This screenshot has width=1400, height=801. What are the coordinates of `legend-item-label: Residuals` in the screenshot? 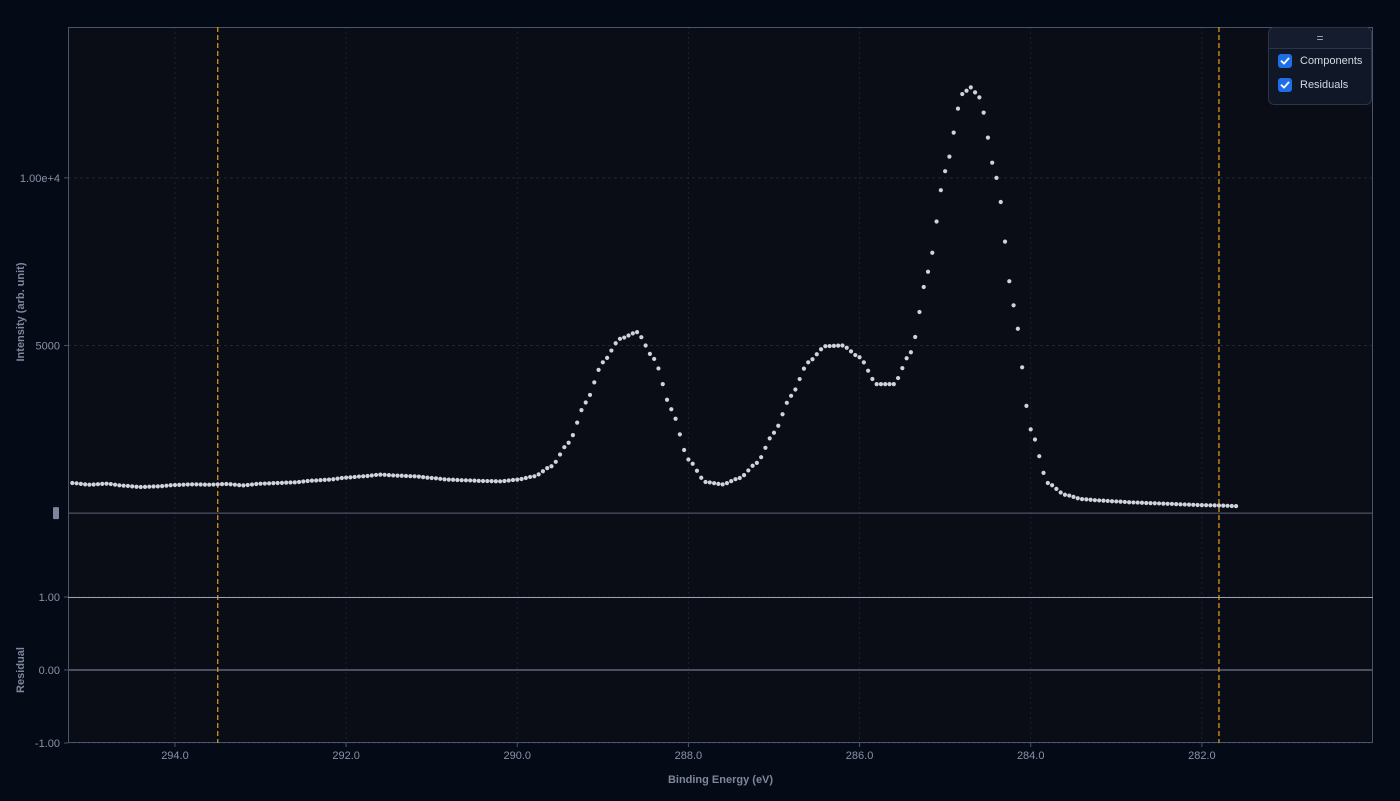 It's located at (1324, 85).